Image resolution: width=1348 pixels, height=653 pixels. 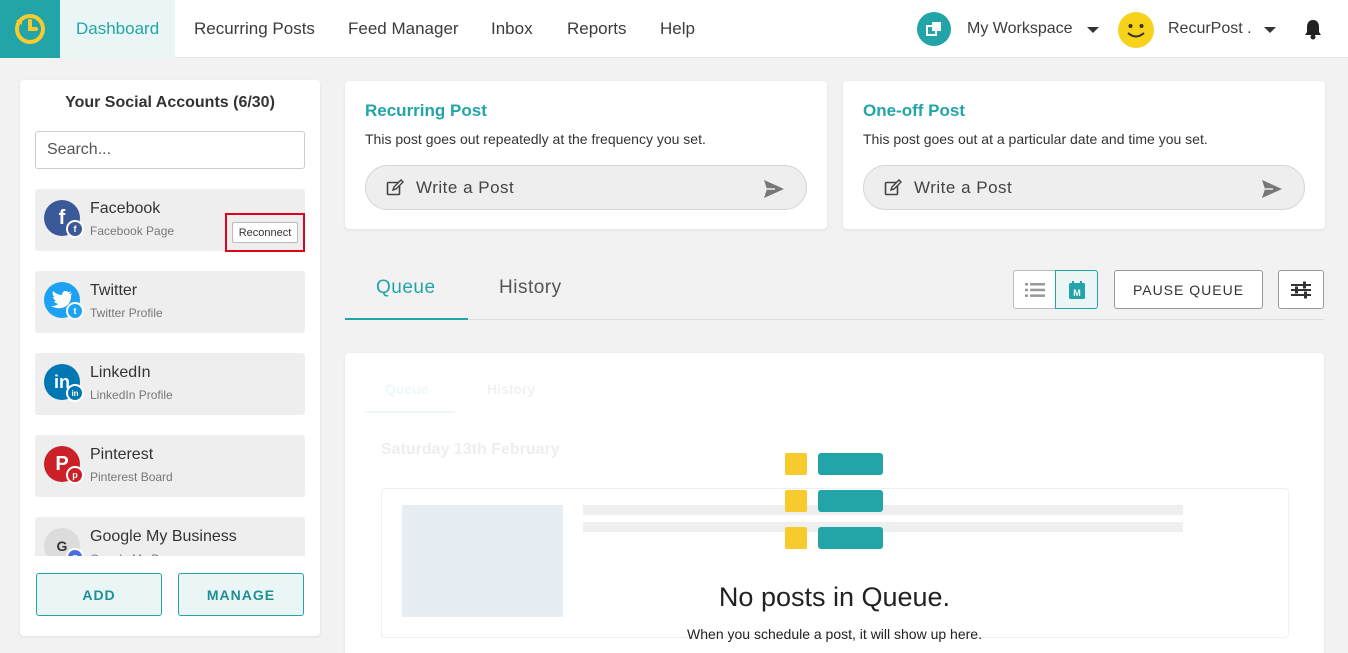 I want to click on empty-queue-title: No posts in Queue., so click(x=834, y=597).